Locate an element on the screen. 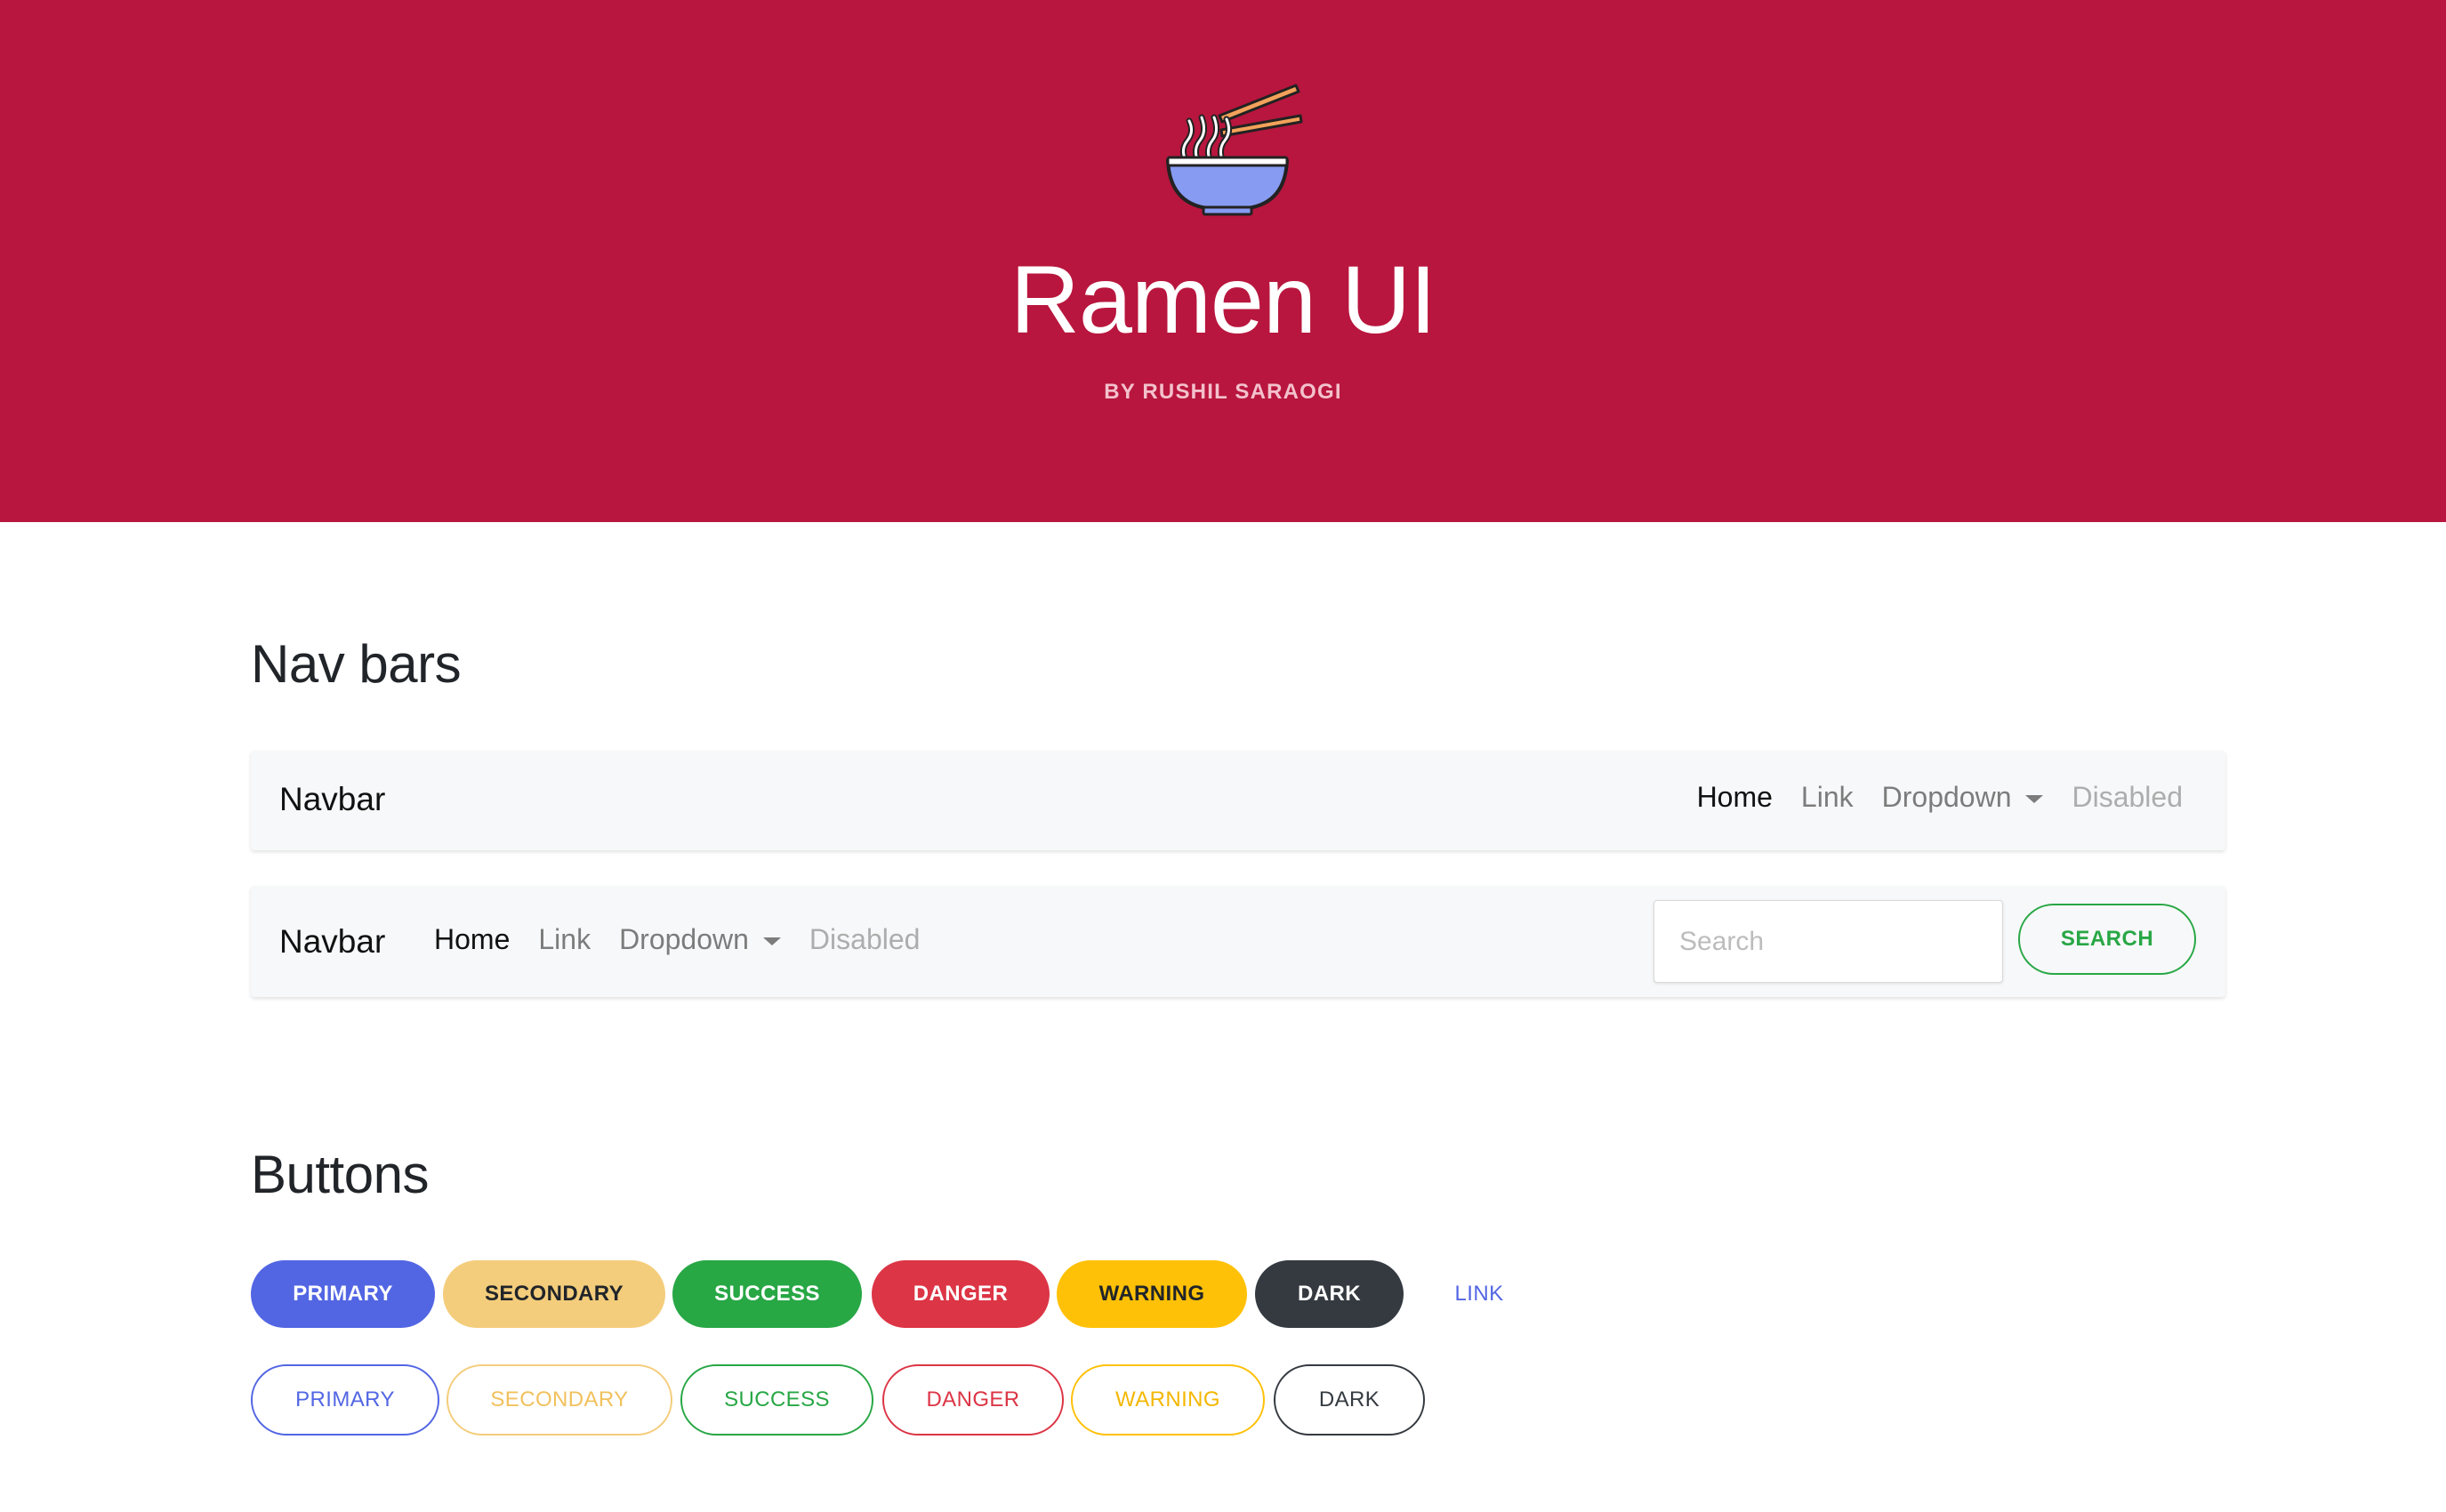 The width and height of the screenshot is (2446, 1512). navbars-heading: Nav bars is located at coordinates (356, 664).